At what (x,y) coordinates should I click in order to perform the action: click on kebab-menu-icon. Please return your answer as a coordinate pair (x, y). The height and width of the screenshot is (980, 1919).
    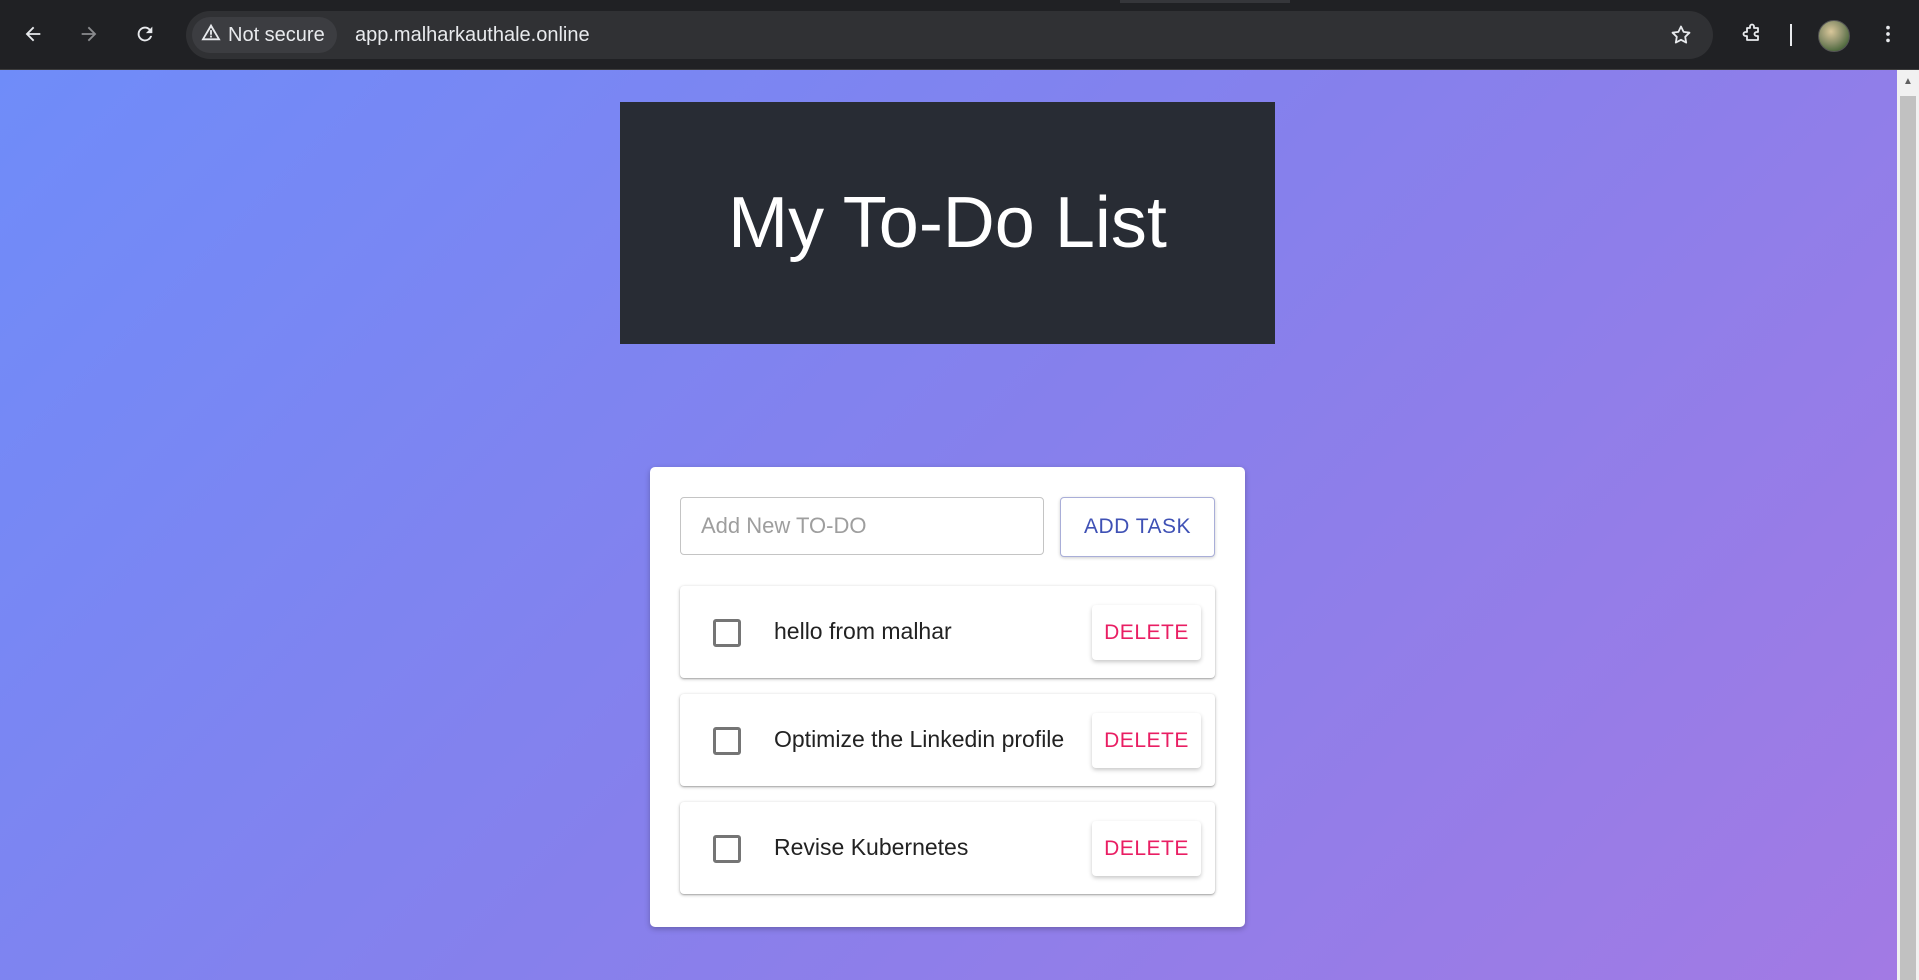
    Looking at the image, I should click on (1888, 34).